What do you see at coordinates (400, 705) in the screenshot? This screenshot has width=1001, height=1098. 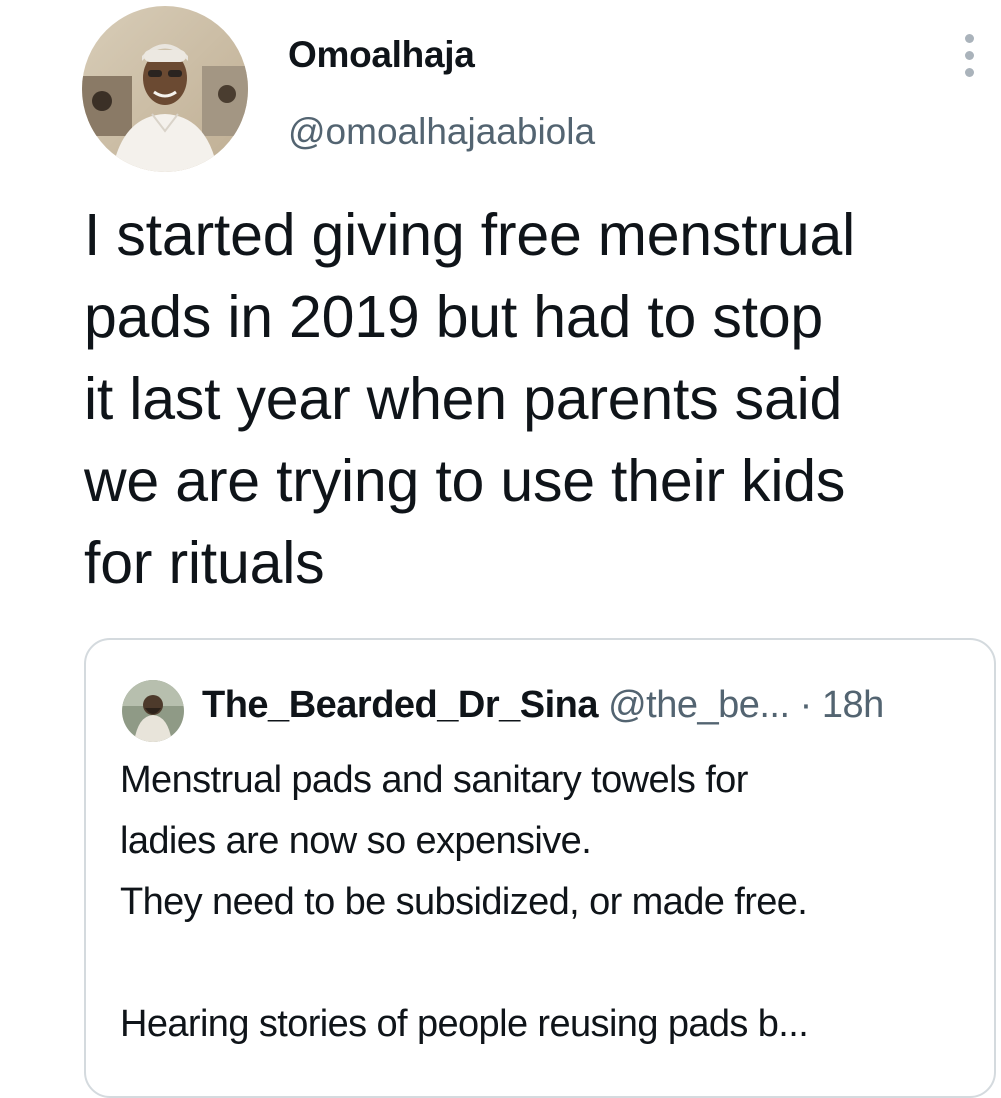 I see `quoted-author-display-name: The_Bearded_Dr_Sina` at bounding box center [400, 705].